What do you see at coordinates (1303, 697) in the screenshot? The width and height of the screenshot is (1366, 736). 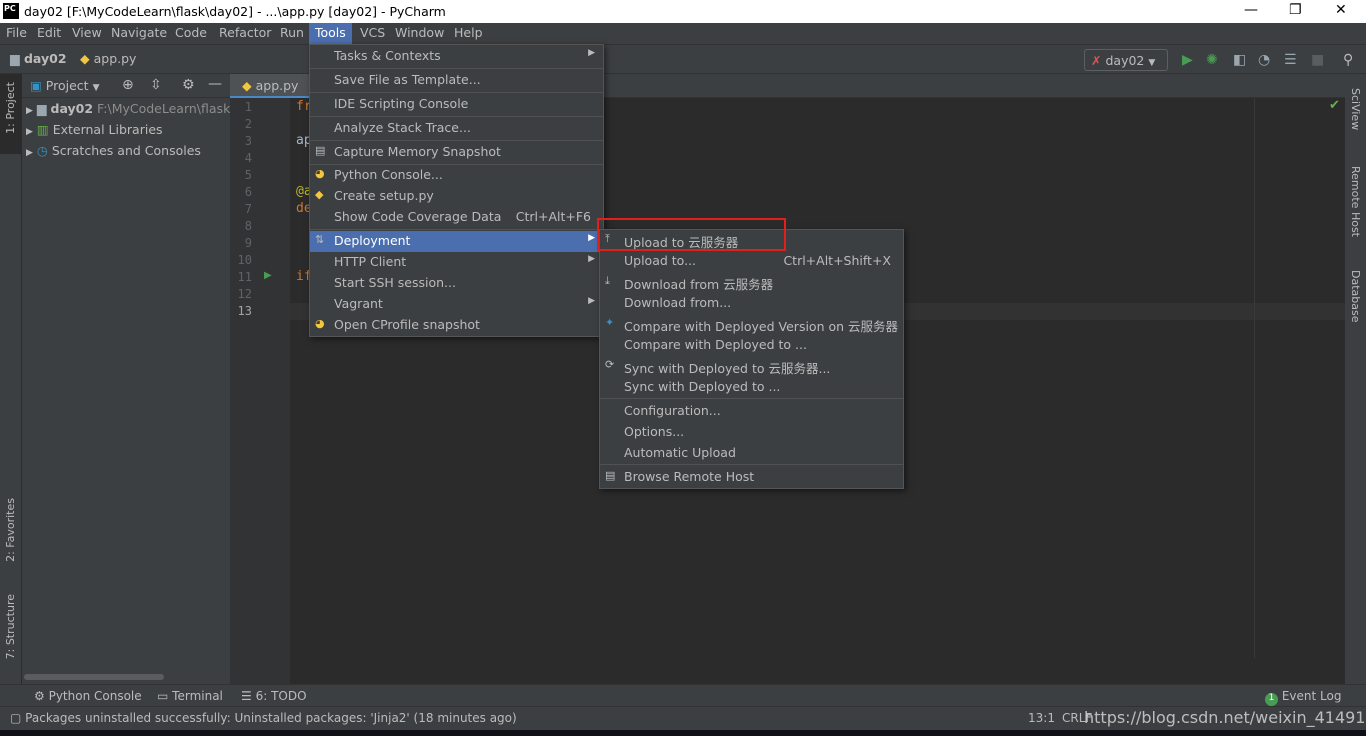 I see `event-log-tool-button: 1 Event Log` at bounding box center [1303, 697].